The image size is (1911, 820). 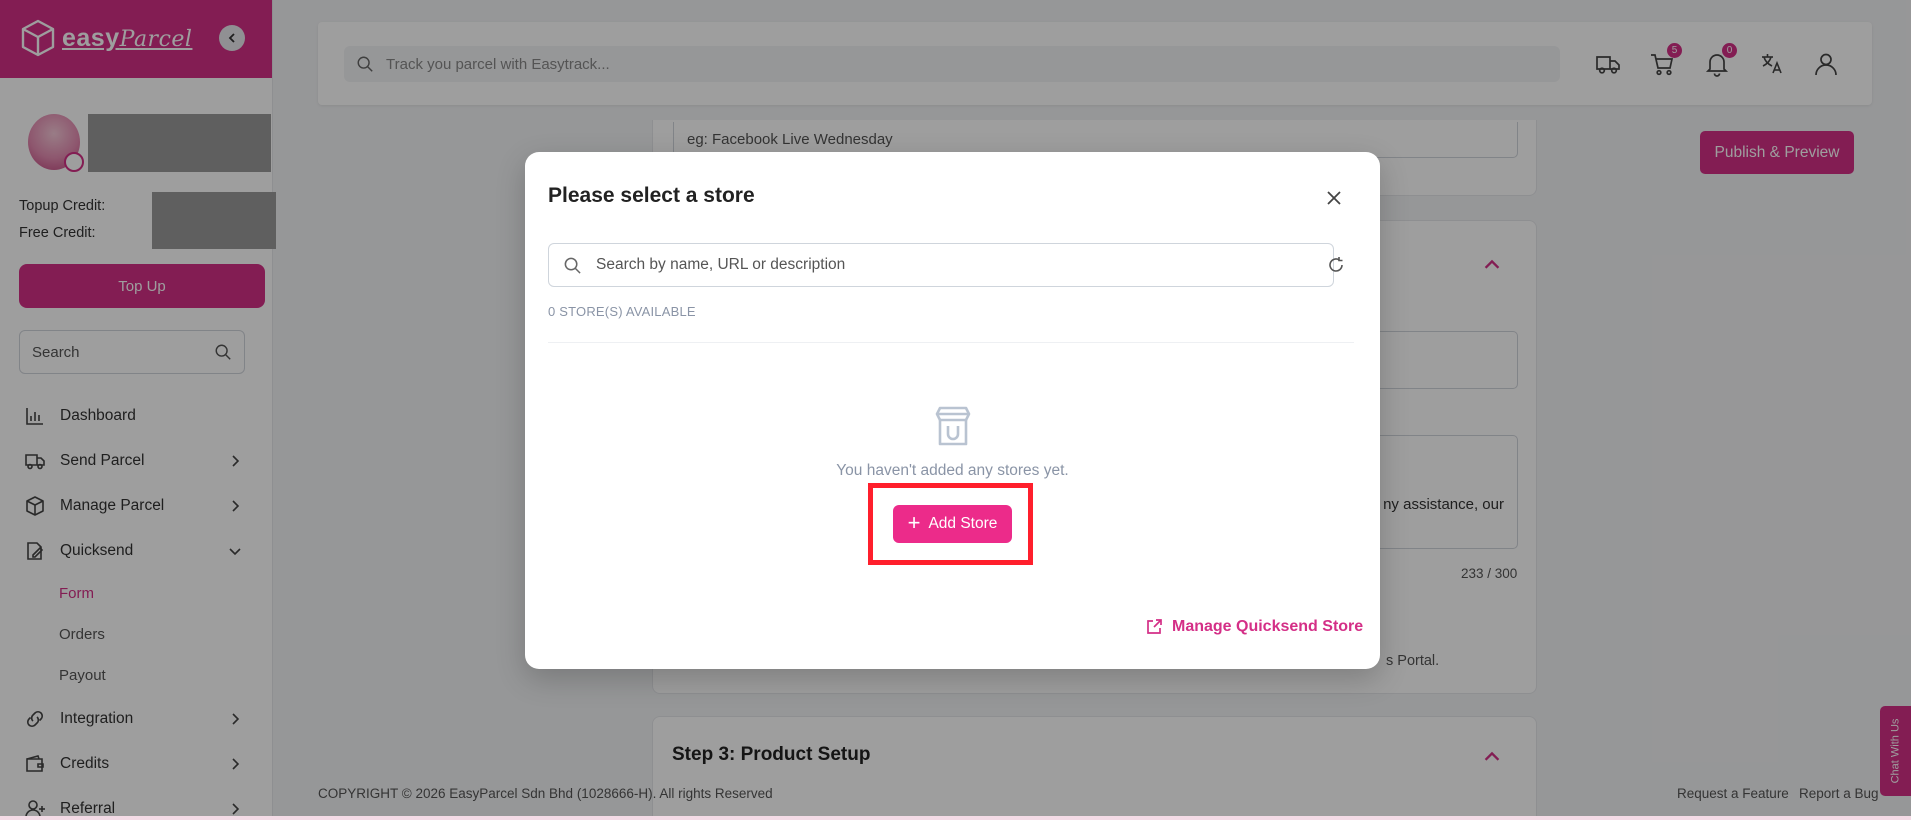 What do you see at coordinates (622, 311) in the screenshot?
I see `store-count: 0 STORE(S) AVAILABLE` at bounding box center [622, 311].